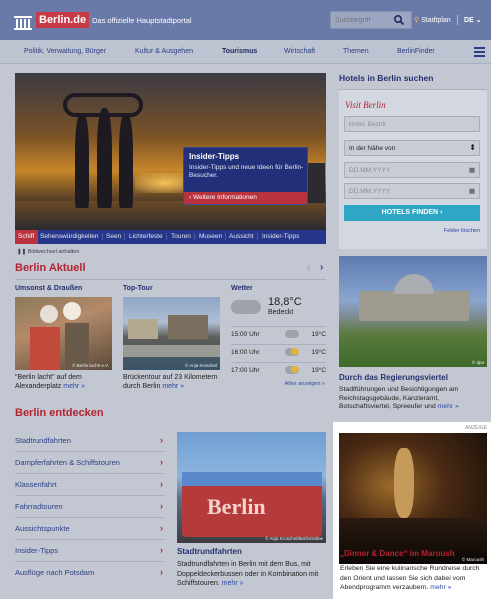 The height and width of the screenshot is (599, 491). I want to click on pause-slideshow-link: ❚❚ Bildwechsel anhalten, so click(48, 252).